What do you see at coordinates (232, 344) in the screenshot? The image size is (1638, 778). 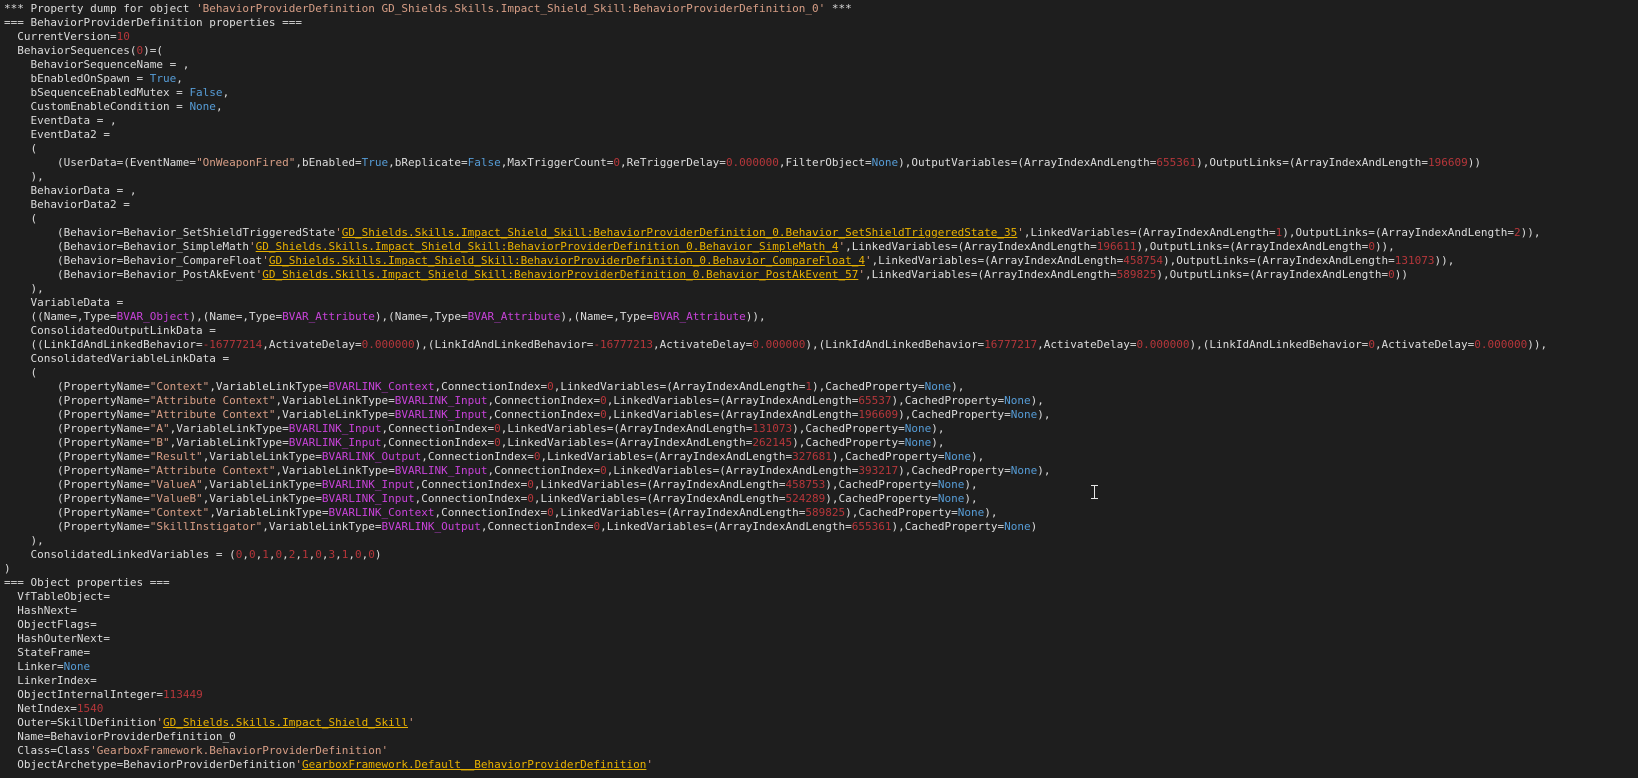 I see `syntax-token: -16777214` at bounding box center [232, 344].